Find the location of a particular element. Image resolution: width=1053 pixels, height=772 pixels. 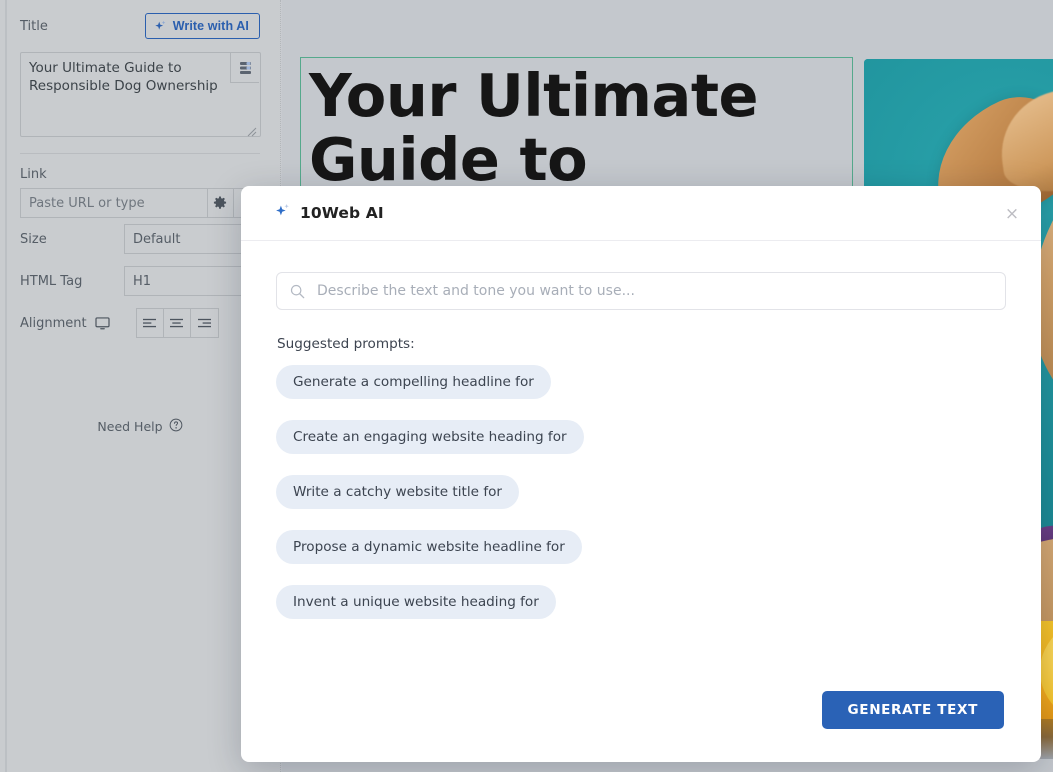

prompt-search-box is located at coordinates (641, 291).